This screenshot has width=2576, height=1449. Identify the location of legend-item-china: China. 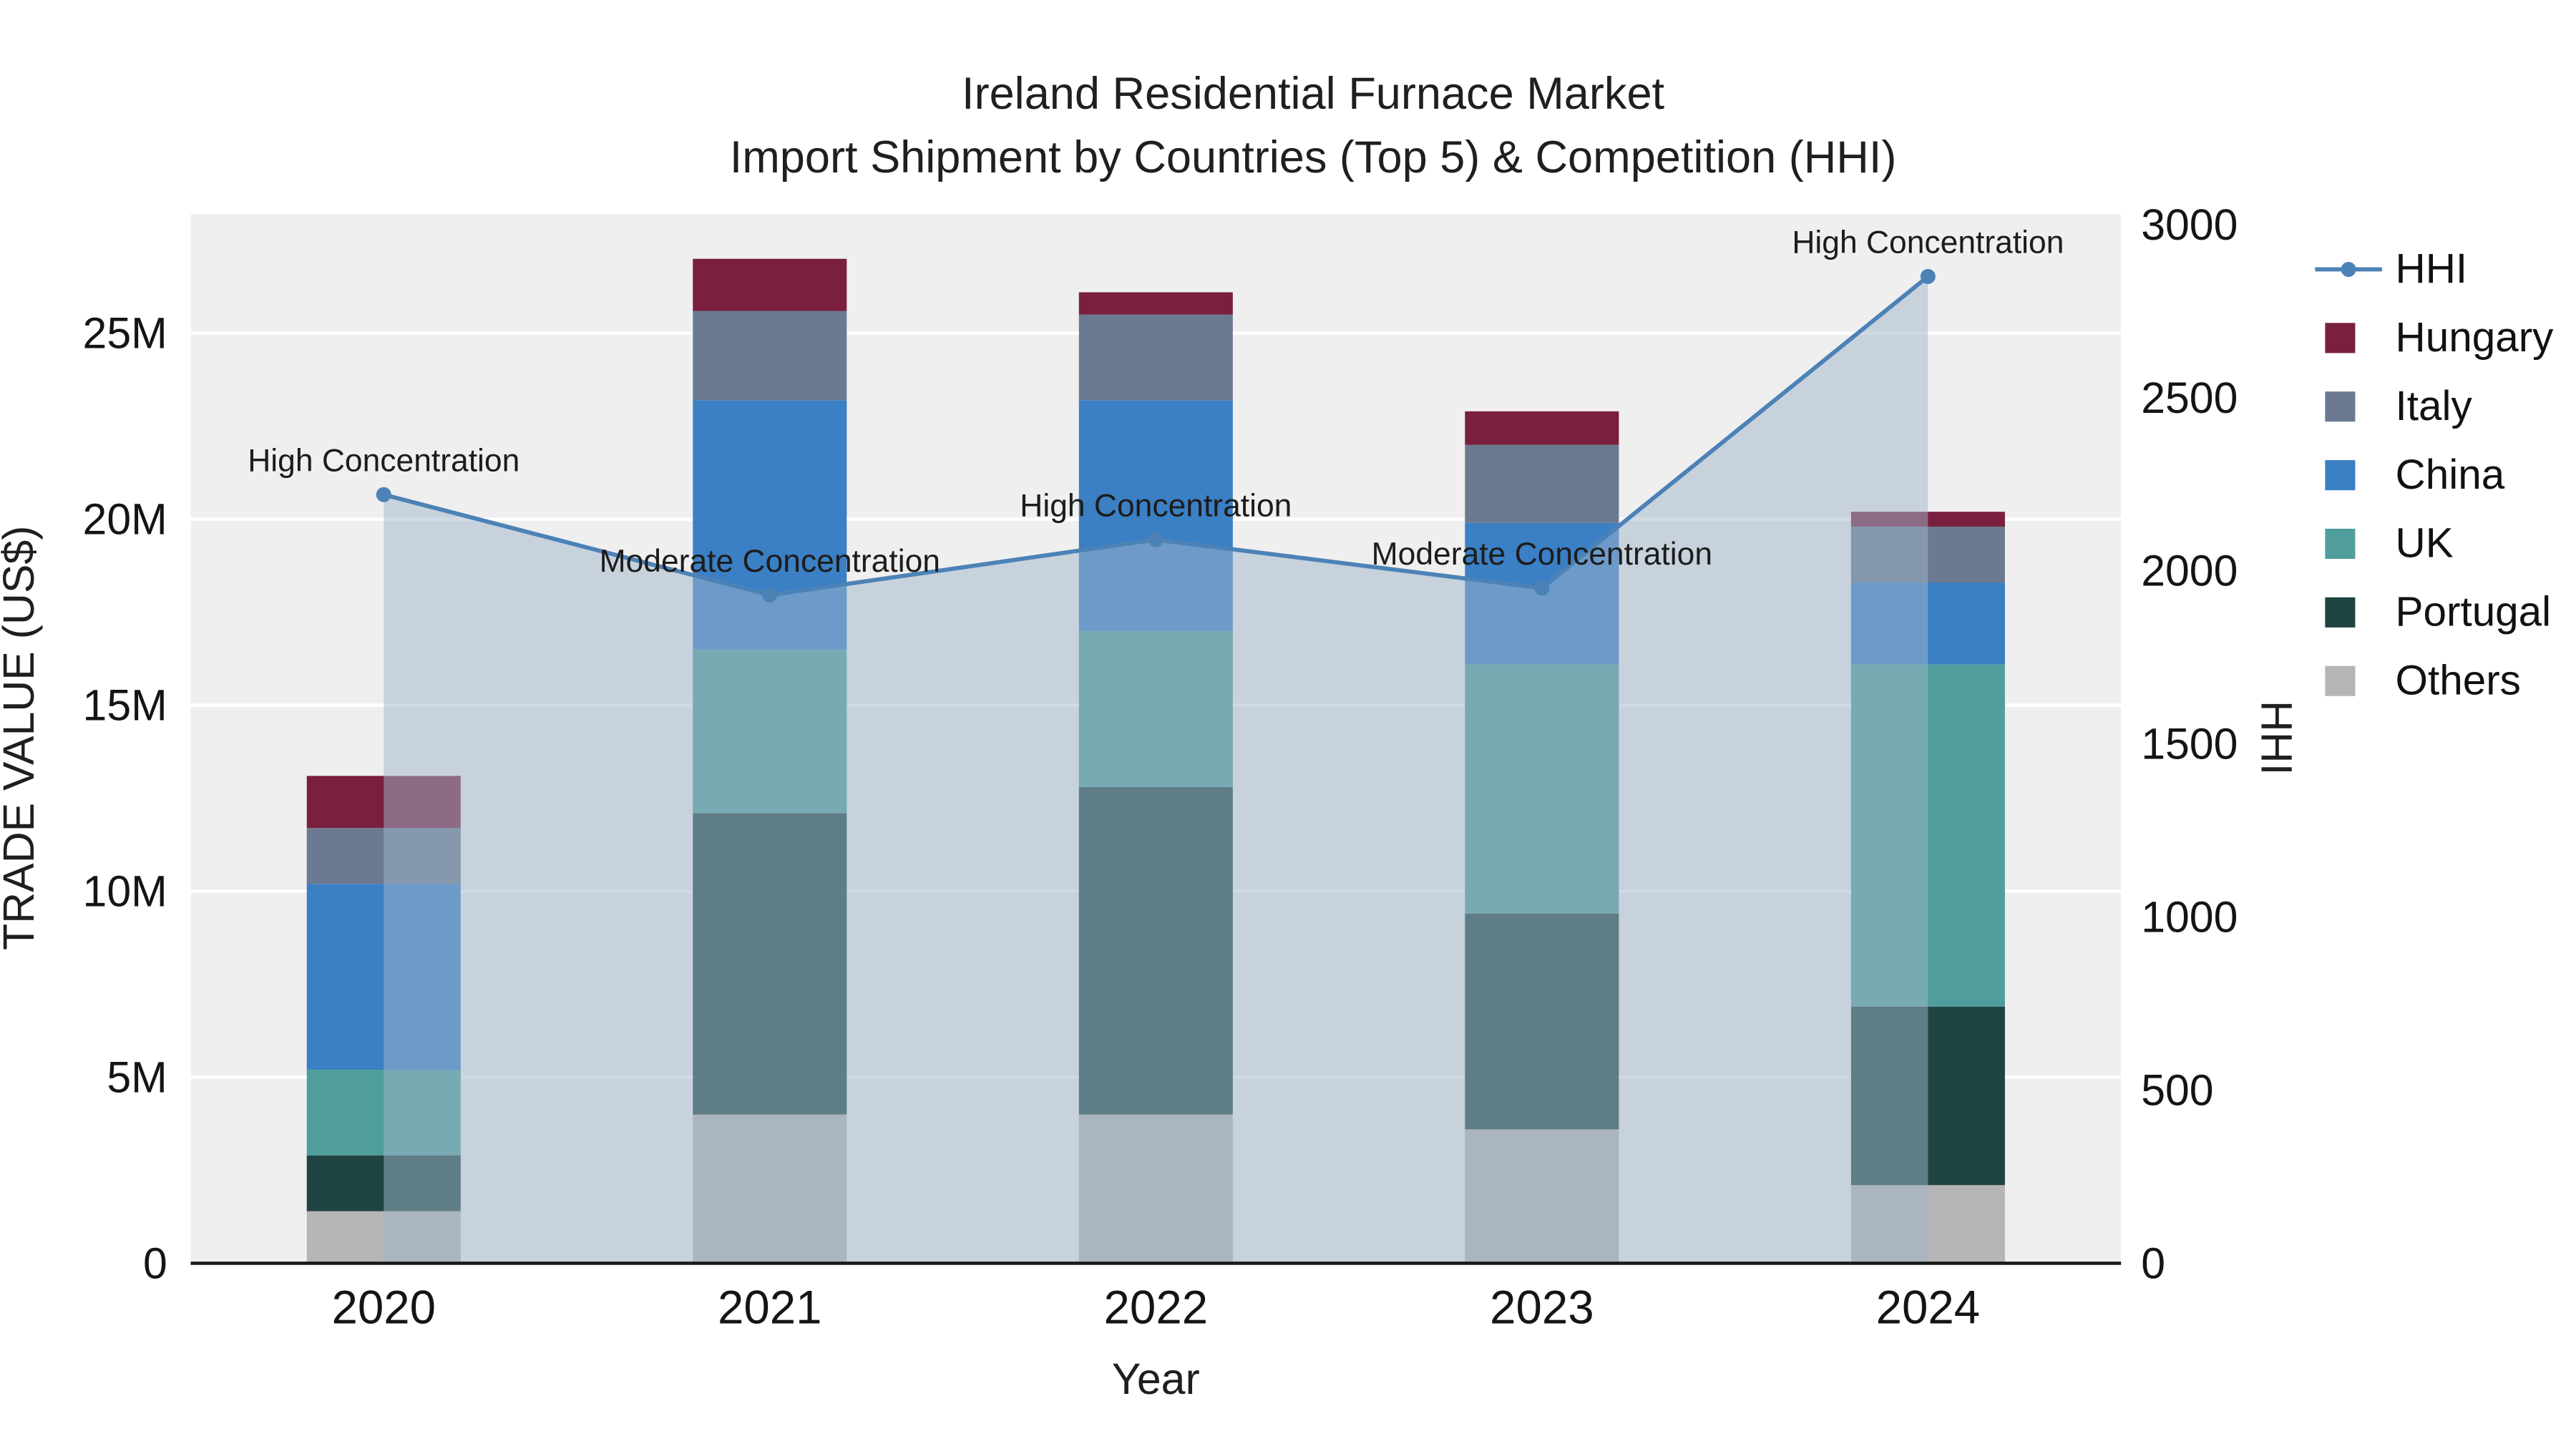
(2415, 475).